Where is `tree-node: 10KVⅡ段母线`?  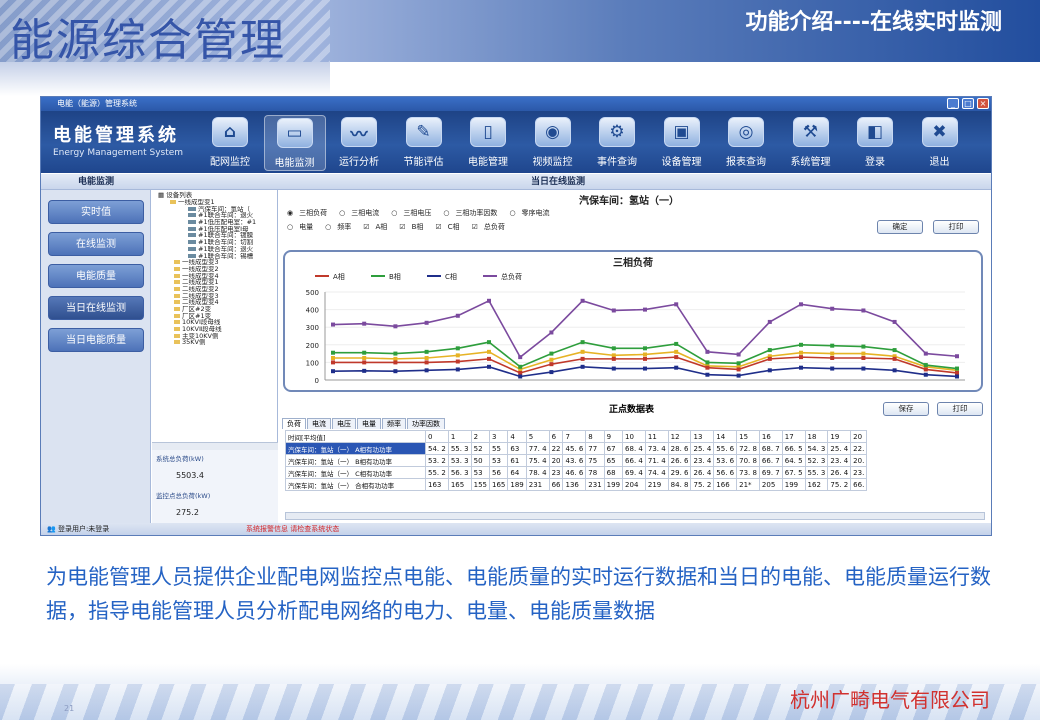
tree-node: 10KVⅡ段母线 is located at coordinates (217, 329).